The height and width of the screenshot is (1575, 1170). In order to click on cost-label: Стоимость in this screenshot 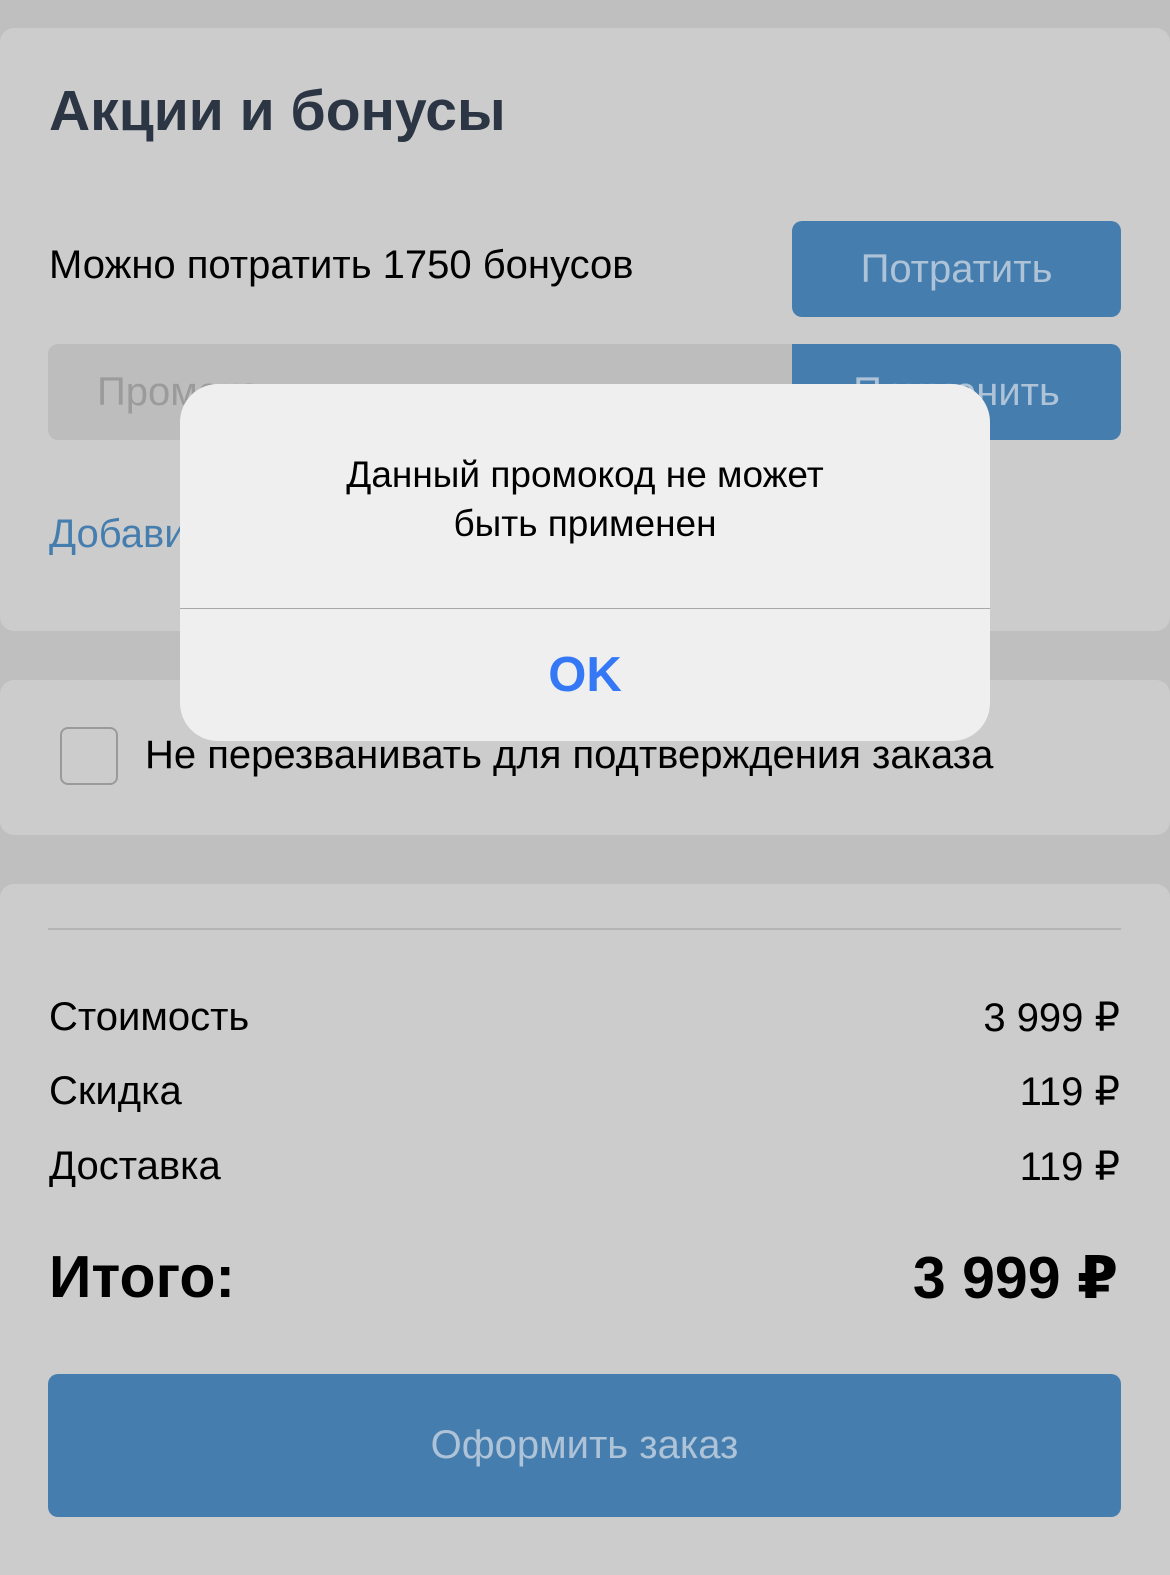, I will do `click(149, 1017)`.